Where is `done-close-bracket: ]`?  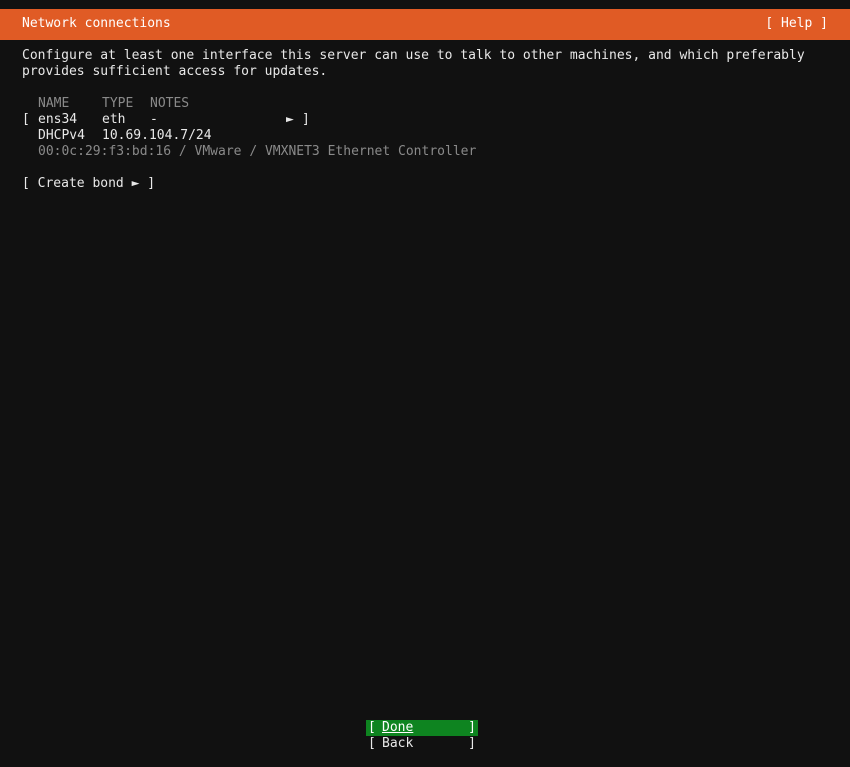 done-close-bracket: ] is located at coordinates (472, 727).